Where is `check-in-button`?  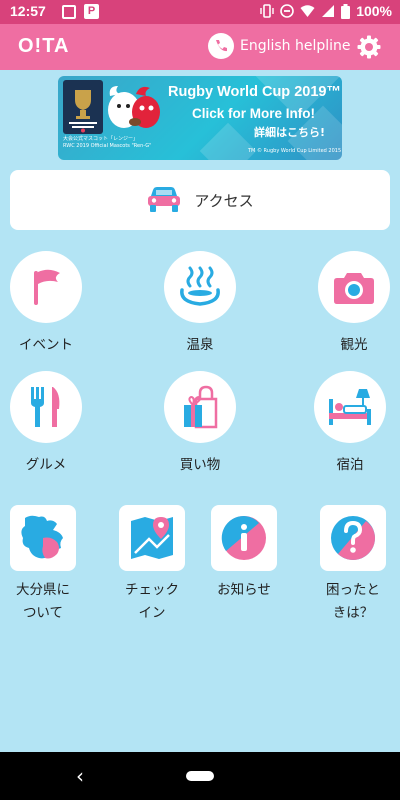 check-in-button is located at coordinates (152, 538).